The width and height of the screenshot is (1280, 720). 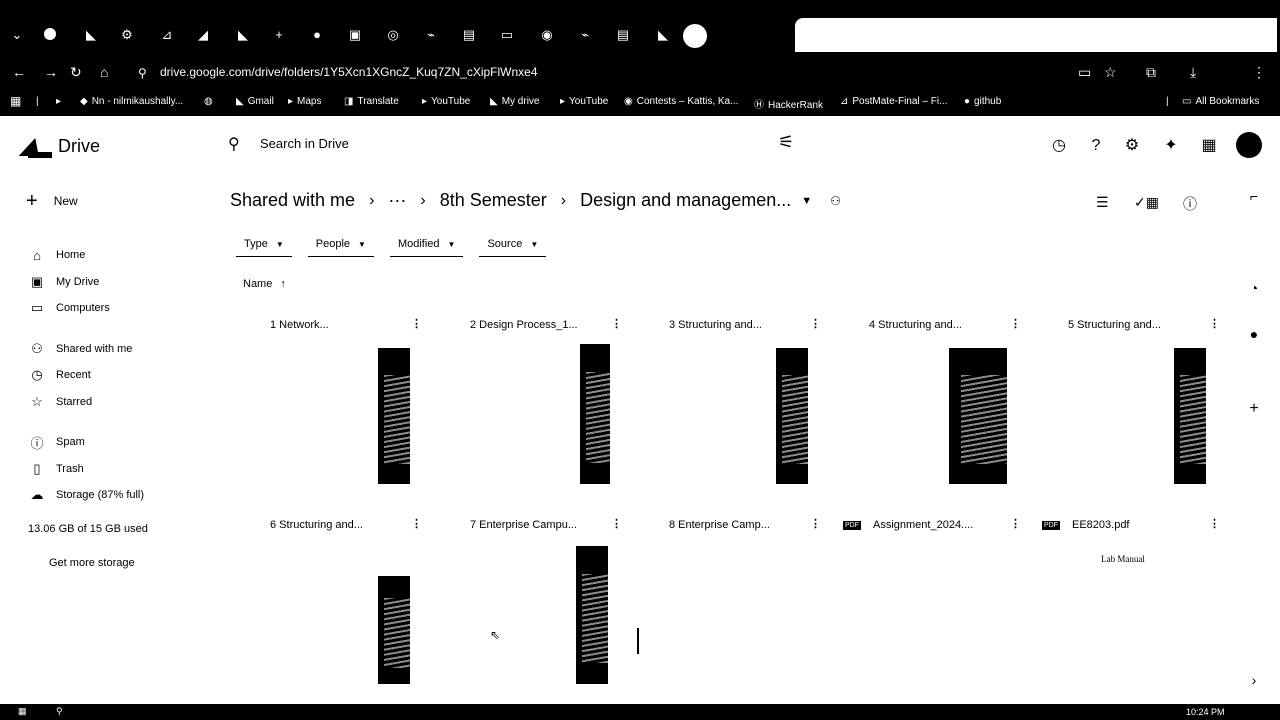 What do you see at coordinates (1193, 72) in the screenshot?
I see `download-icon: ⤓` at bounding box center [1193, 72].